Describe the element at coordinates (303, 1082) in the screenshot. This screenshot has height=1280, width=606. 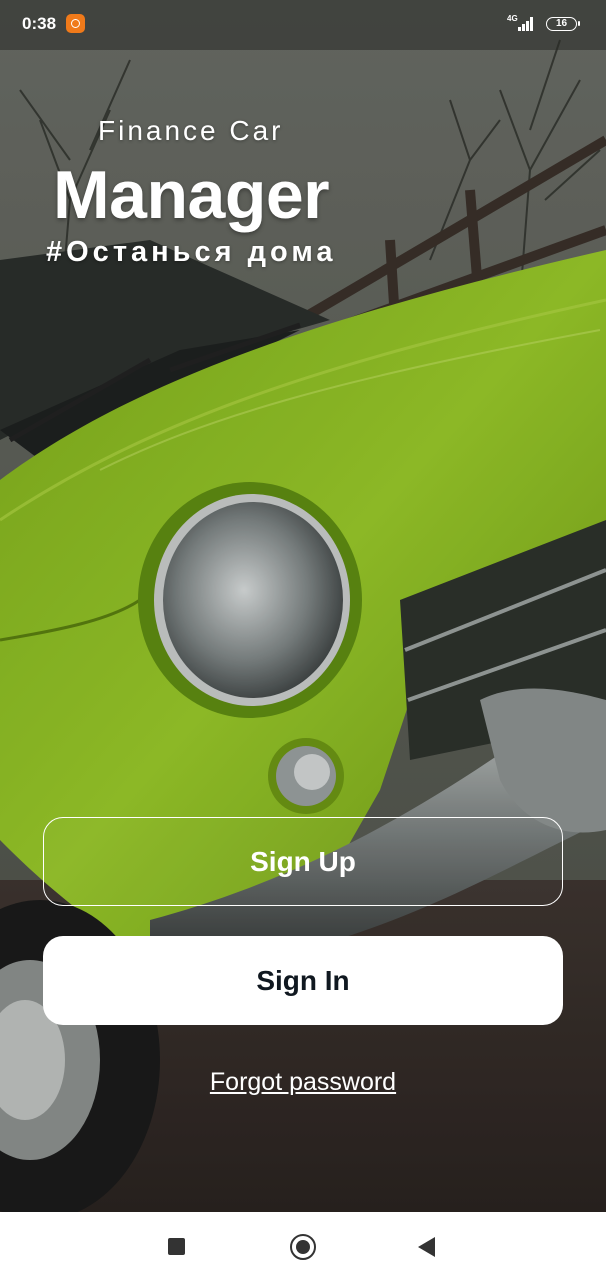
I see `forgot-password-link: Forgot password` at that location.